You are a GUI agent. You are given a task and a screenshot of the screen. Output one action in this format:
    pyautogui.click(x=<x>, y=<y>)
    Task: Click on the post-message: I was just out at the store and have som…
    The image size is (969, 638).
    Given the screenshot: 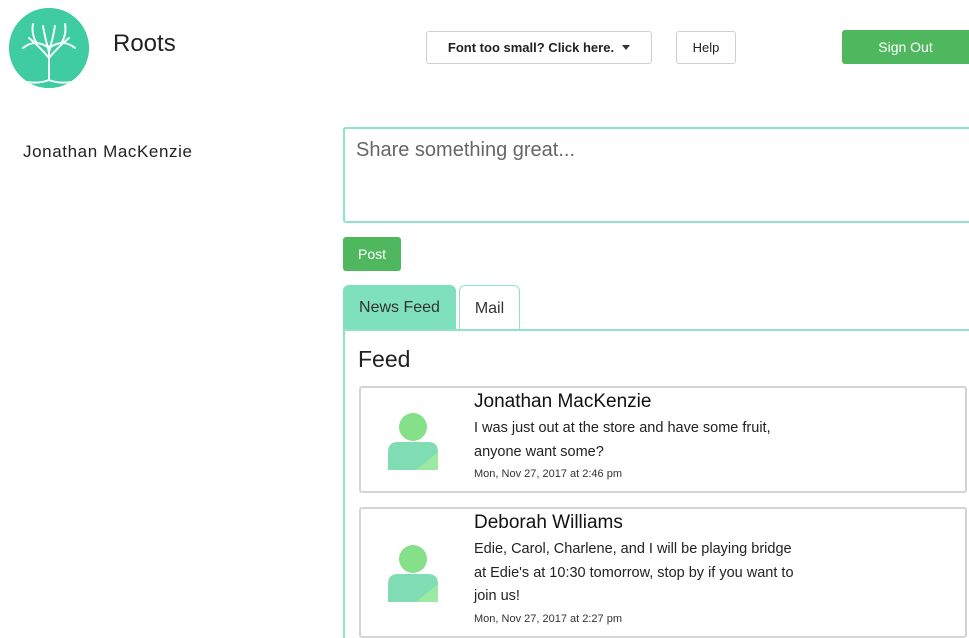 What is the action you would take?
    pyautogui.click(x=714, y=440)
    